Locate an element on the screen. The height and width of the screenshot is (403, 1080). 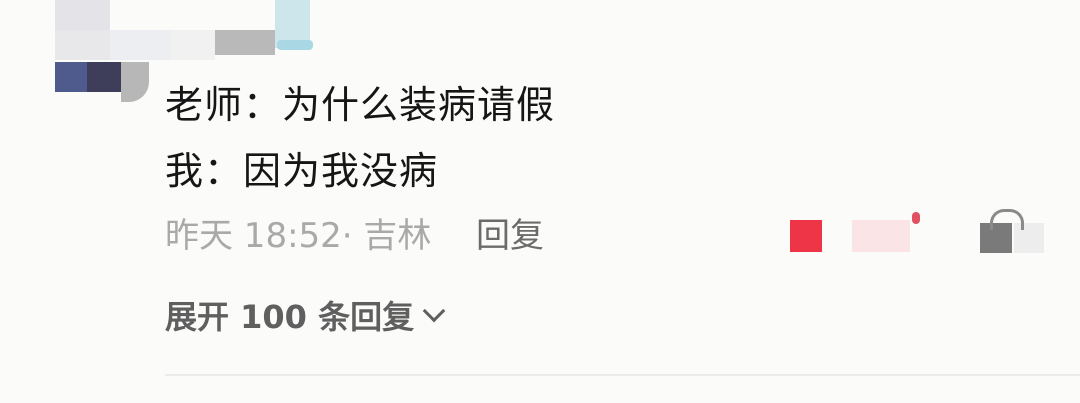
comment-text-line1: 老师：为什么装病请假 is located at coordinates (360, 105).